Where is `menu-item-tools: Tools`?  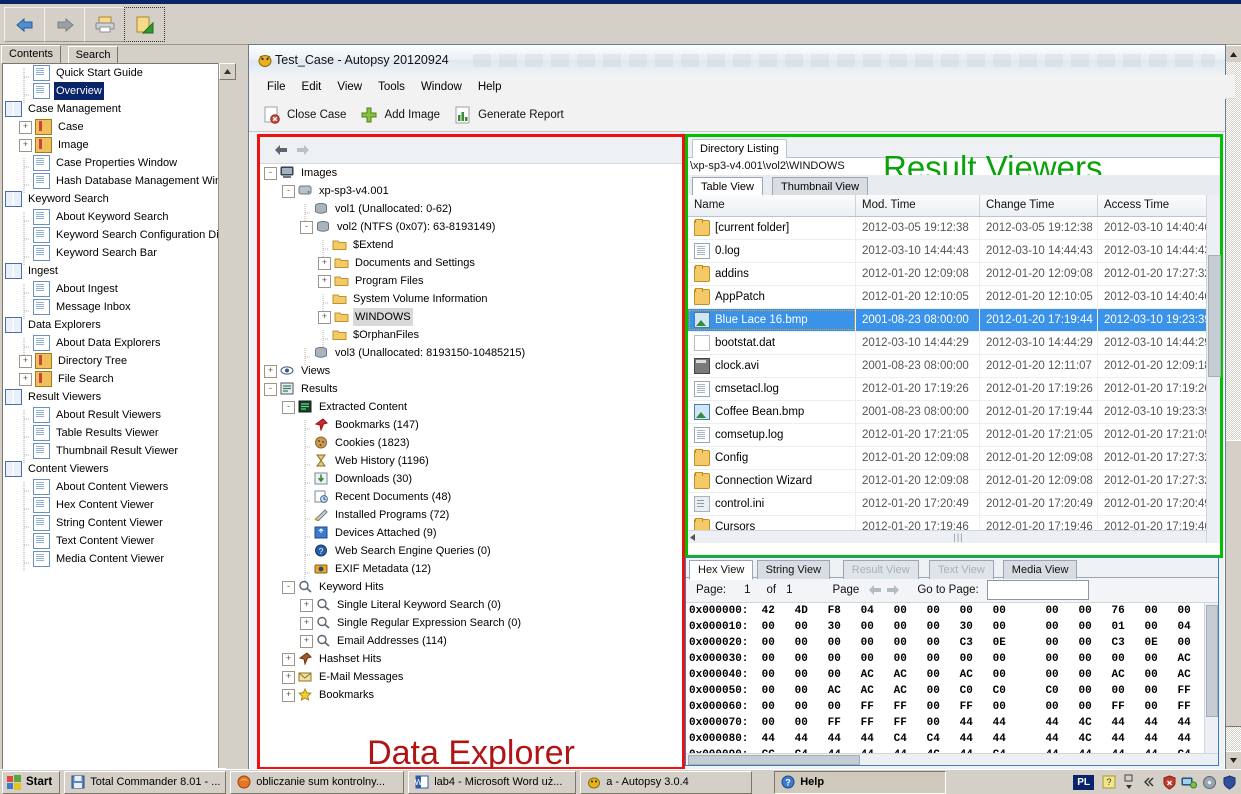
menu-item-tools: Tools is located at coordinates (391, 87).